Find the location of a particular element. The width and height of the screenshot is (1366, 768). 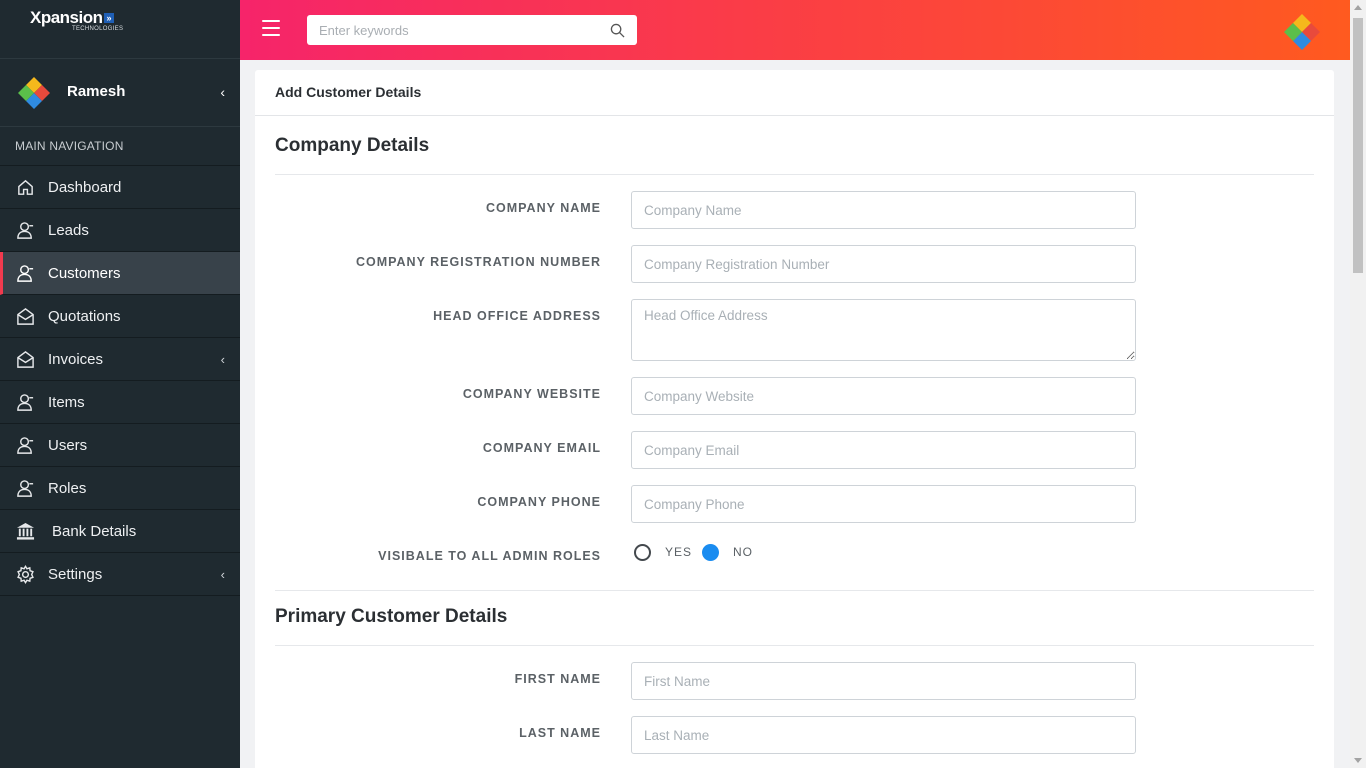

user-logo-icon is located at coordinates (34, 93).